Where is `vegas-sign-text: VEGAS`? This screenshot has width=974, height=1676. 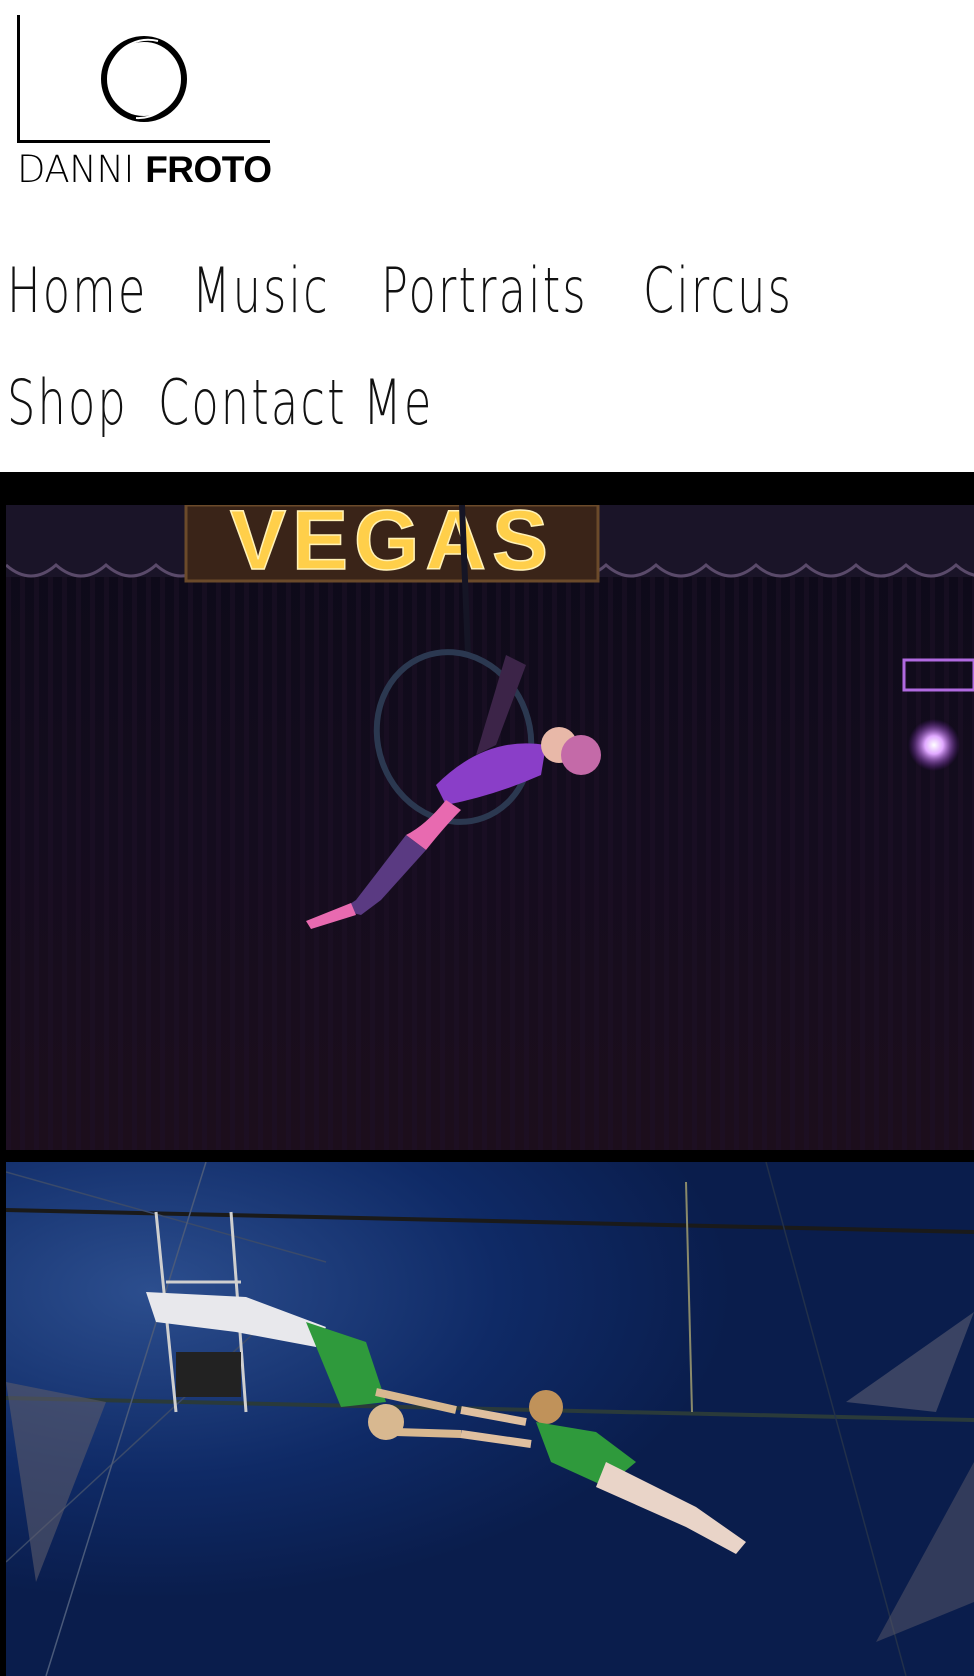 vegas-sign-text: VEGAS is located at coordinates (392, 546).